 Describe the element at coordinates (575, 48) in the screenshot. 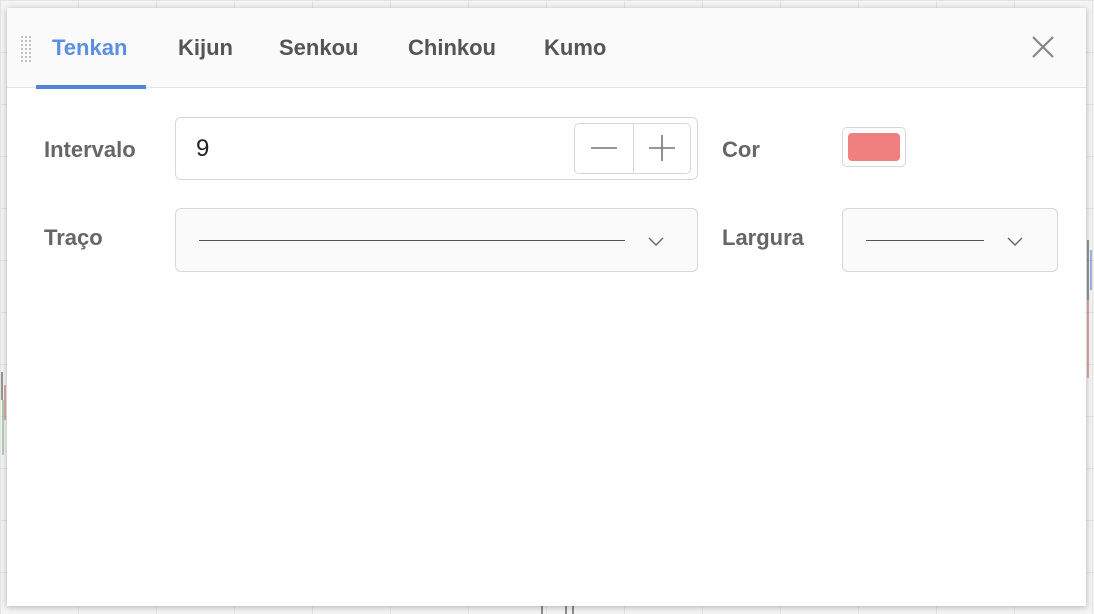

I see `tab-kumo: Kumo` at that location.